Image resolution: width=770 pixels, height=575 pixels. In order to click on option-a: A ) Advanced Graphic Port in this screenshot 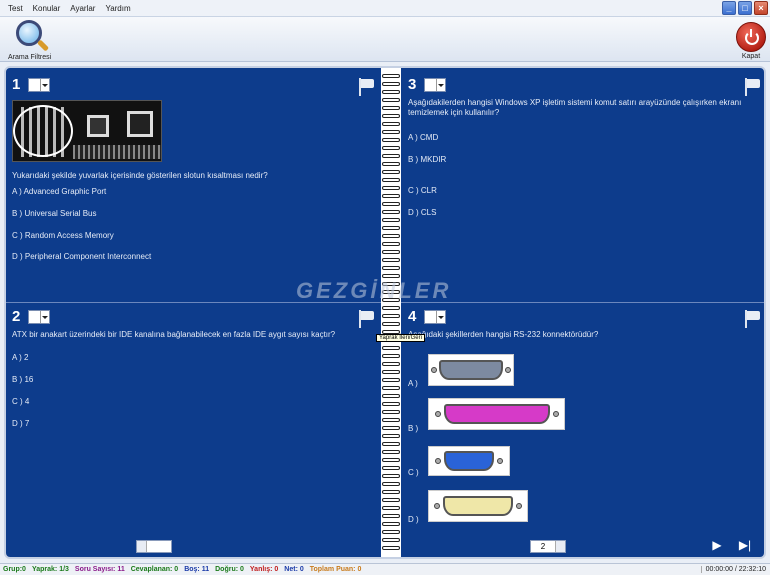, I will do `click(59, 191)`.